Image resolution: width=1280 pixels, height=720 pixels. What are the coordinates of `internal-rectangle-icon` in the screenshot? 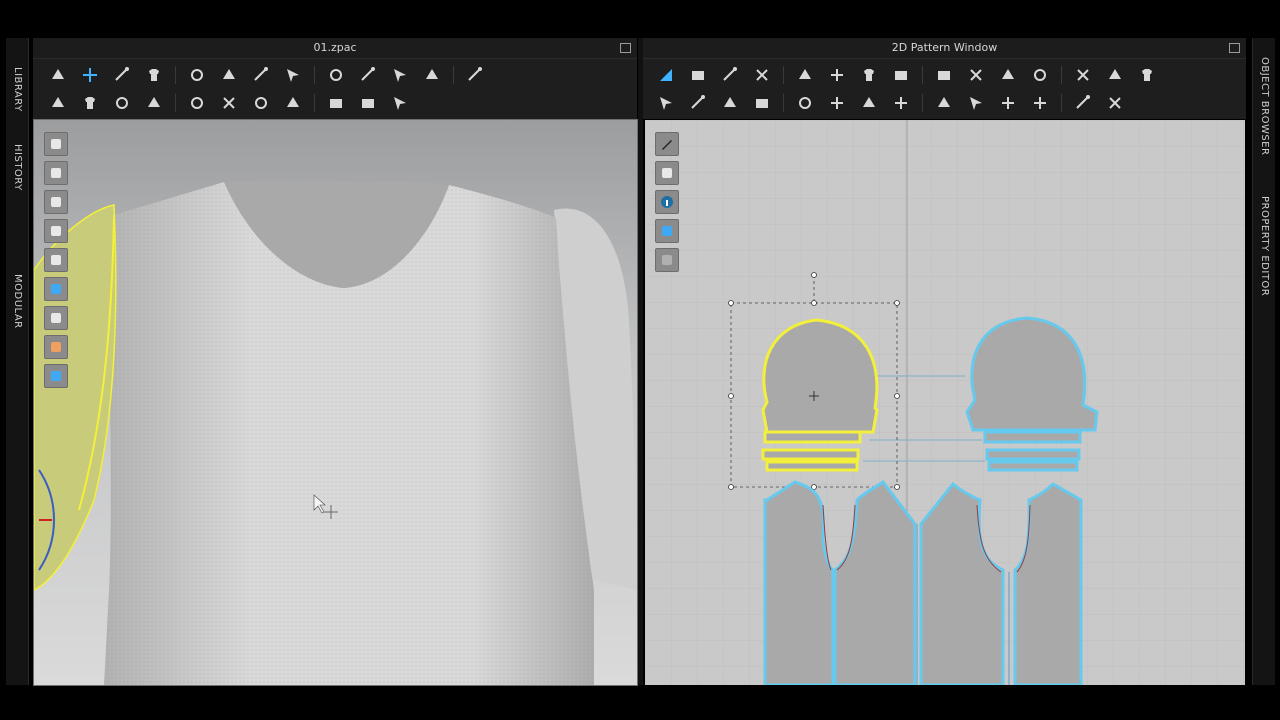 It's located at (837, 75).